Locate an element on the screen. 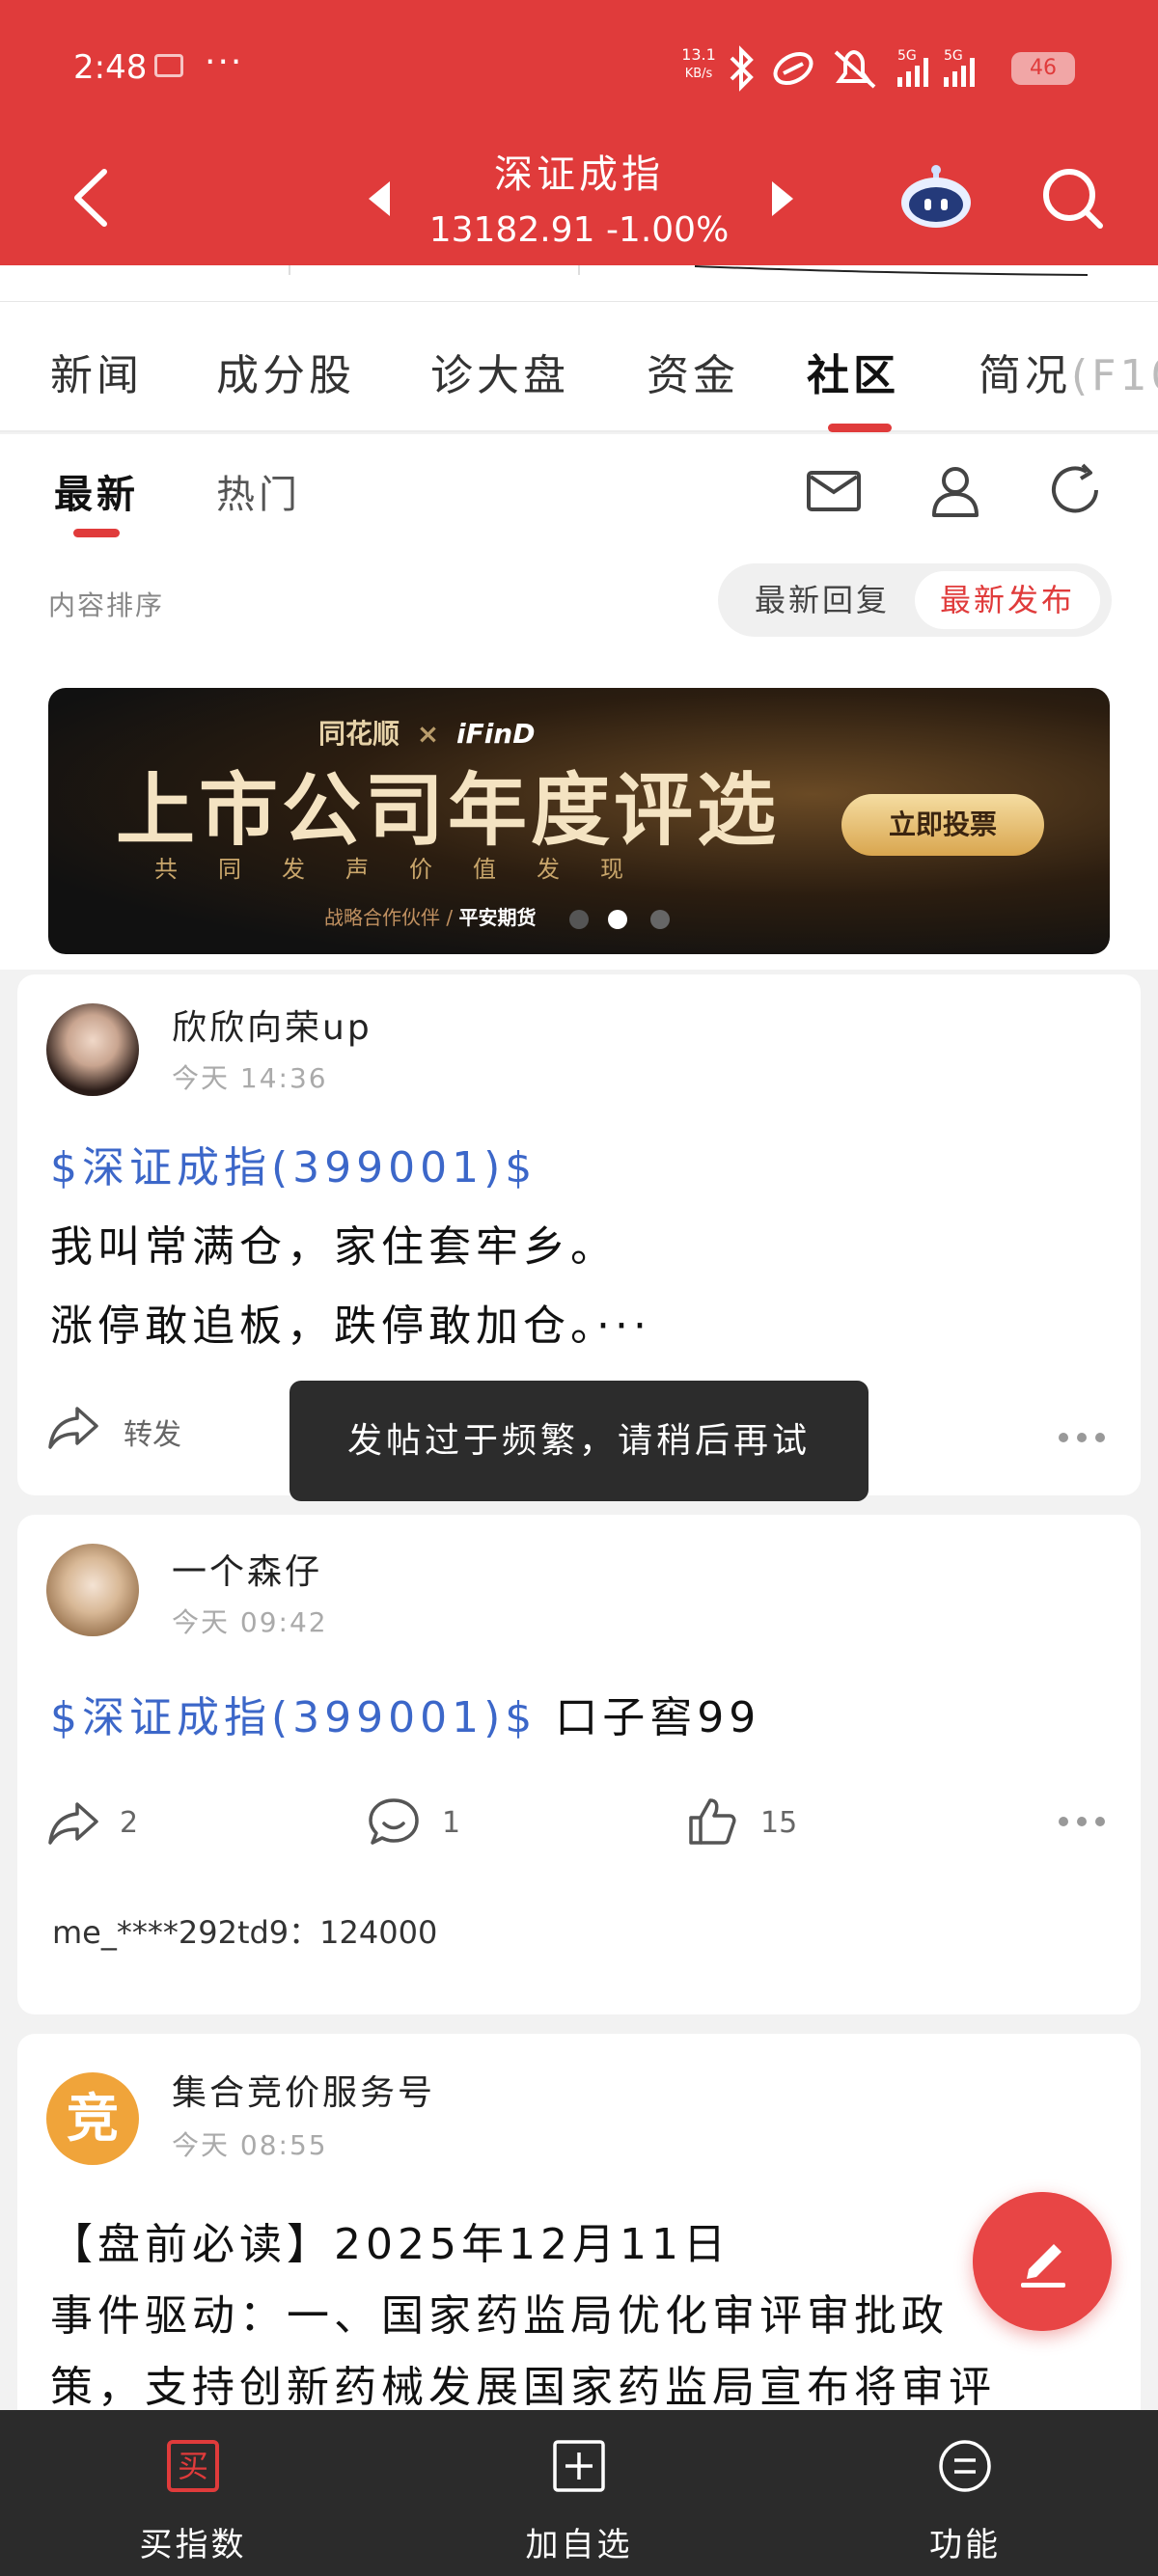 The height and width of the screenshot is (2576, 1158). add-watchlist-button: 加自选 is located at coordinates (579, 2493).